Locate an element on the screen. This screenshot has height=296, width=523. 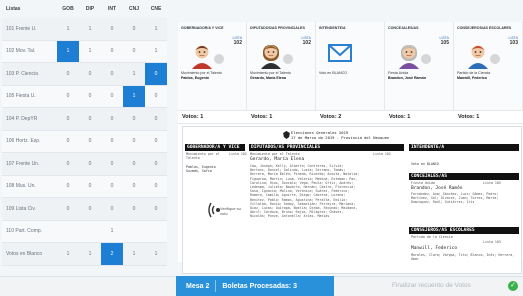
lista-value: 105 is located at coordinates (444, 43).